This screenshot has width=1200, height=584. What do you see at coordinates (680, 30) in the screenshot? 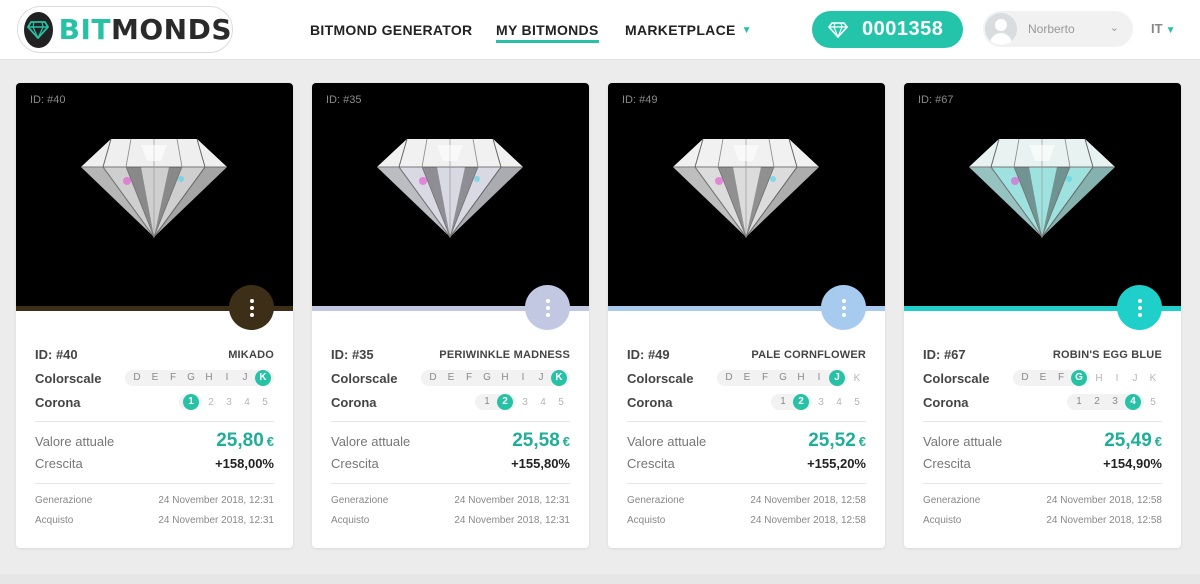
I see `nav-label: MARKETPLACE` at bounding box center [680, 30].